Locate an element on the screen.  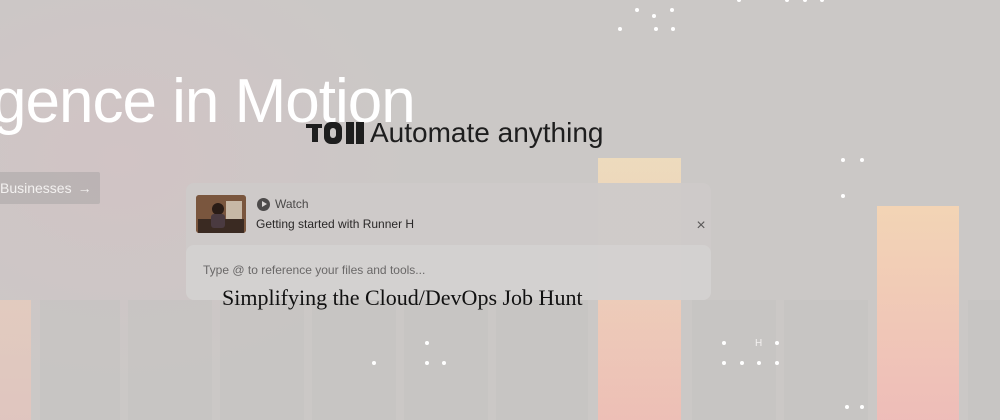
brand-logo-icon is located at coordinates (335, 133).